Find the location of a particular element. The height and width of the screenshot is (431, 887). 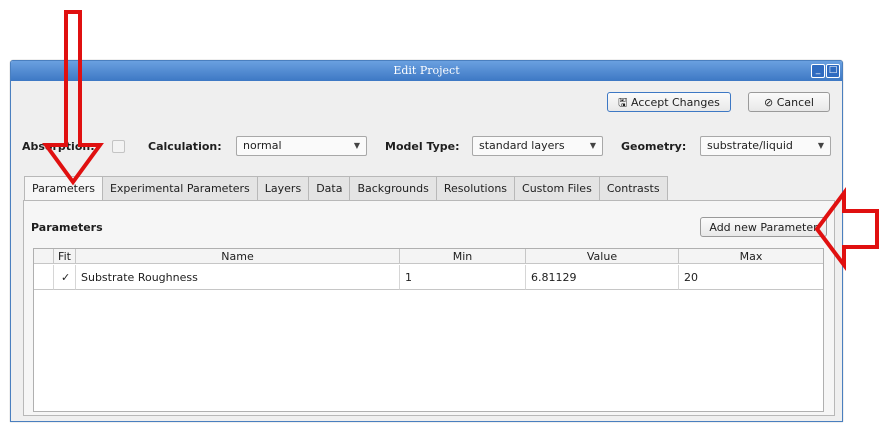

left-arrow-annotation is located at coordinates (846, 229).